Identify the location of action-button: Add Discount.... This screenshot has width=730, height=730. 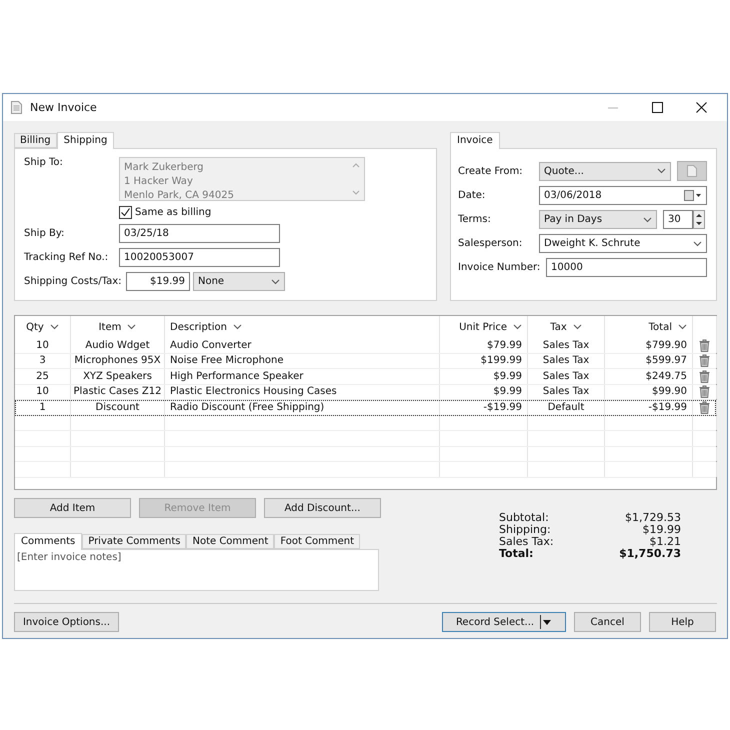
(322, 508).